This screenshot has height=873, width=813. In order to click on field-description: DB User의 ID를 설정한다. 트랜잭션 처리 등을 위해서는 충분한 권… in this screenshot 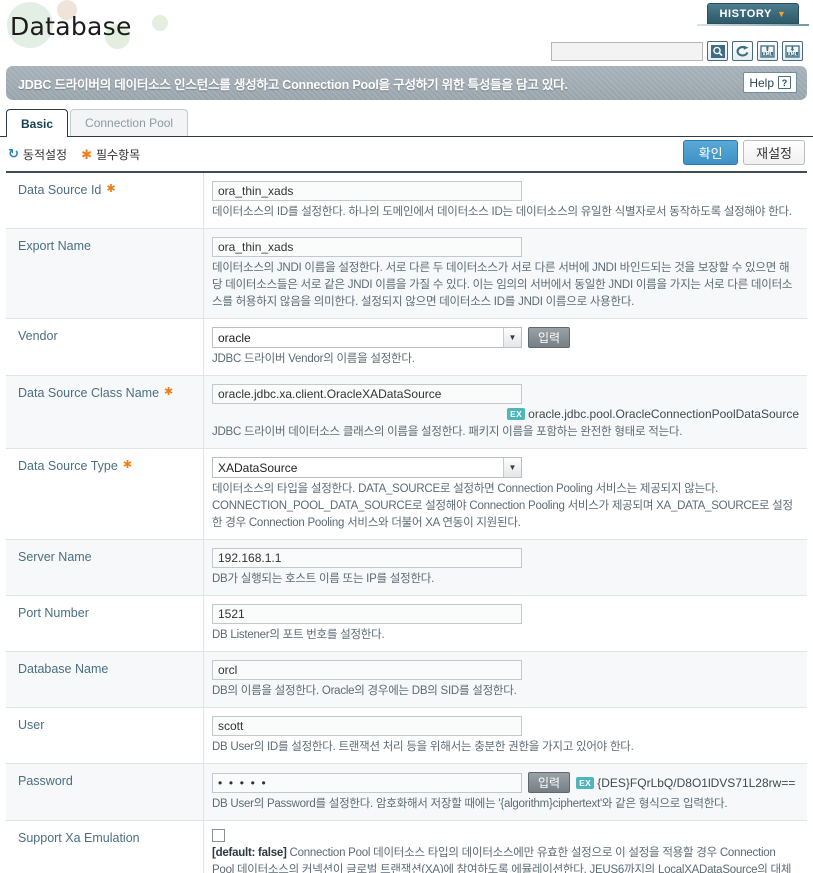, I will do `click(423, 747)`.